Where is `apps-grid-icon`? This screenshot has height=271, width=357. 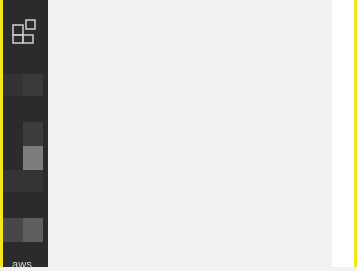 apps-grid-icon is located at coordinates (24, 31).